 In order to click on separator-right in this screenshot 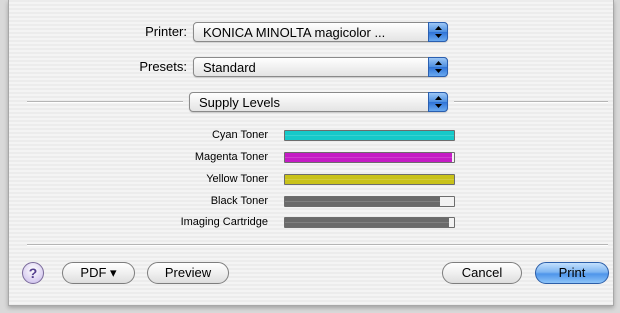, I will do `click(531, 102)`.